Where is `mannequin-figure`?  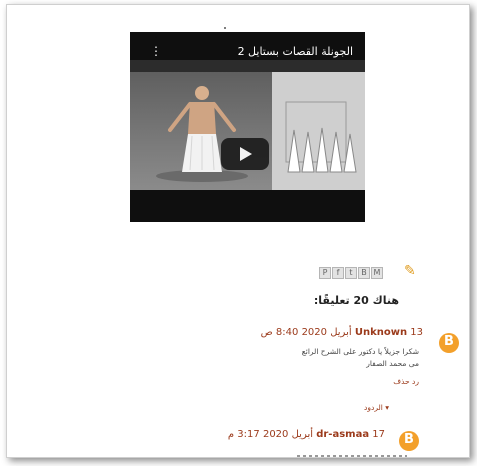
mannequin-figure is located at coordinates (202, 134).